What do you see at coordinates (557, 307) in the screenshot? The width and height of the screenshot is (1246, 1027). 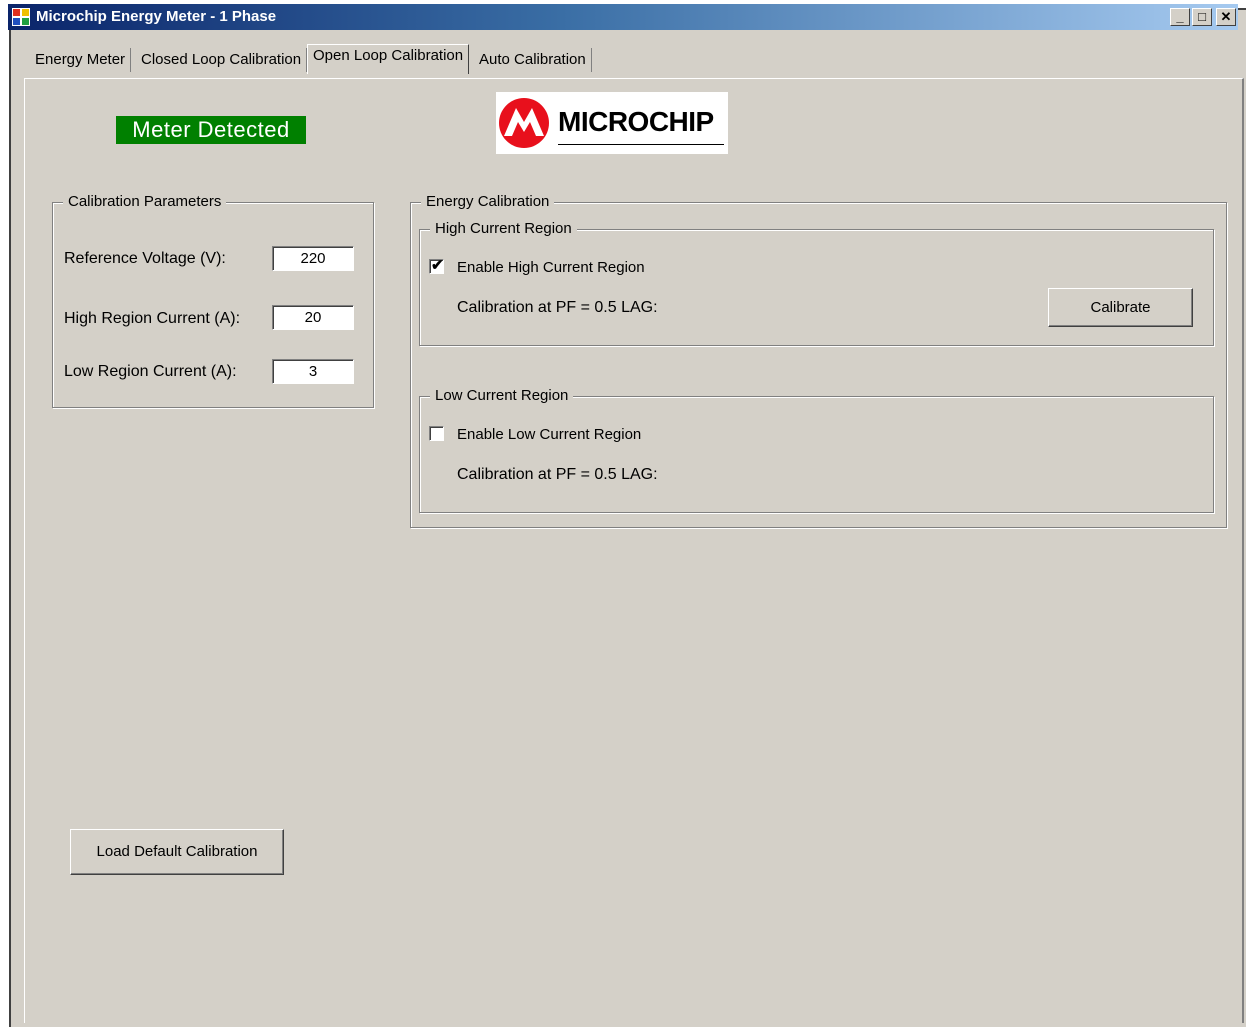 I see `high-calibration-pf-label: Calibration at PF = 0.5 LAG:` at bounding box center [557, 307].